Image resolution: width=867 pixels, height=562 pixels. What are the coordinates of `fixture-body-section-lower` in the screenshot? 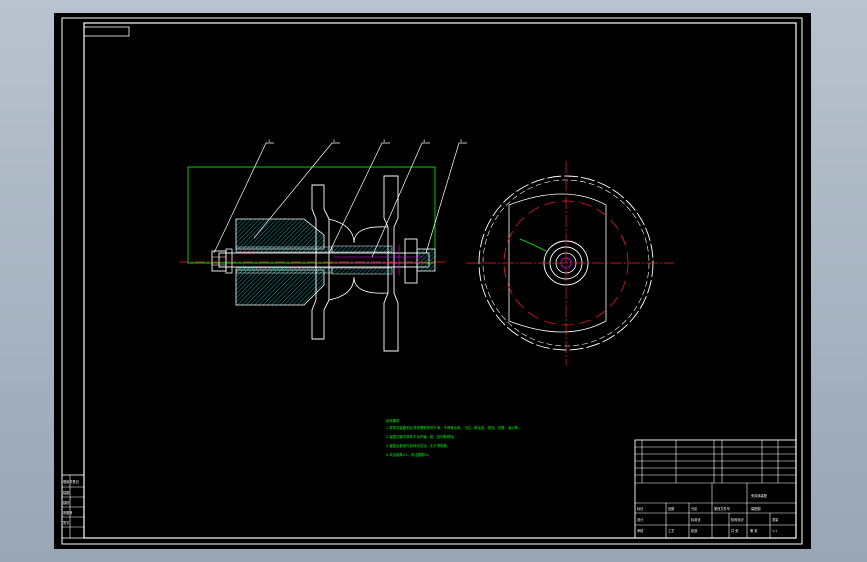 It's located at (280, 287).